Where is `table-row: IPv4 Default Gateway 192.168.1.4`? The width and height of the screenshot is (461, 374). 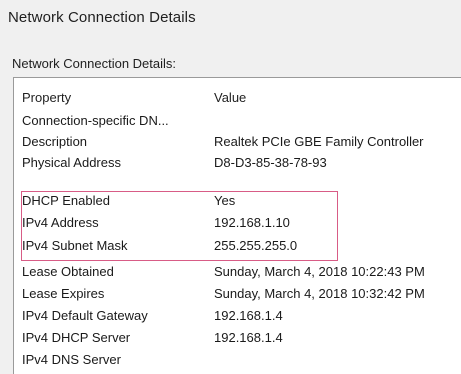 table-row: IPv4 Default Gateway 192.168.1.4 is located at coordinates (237, 316).